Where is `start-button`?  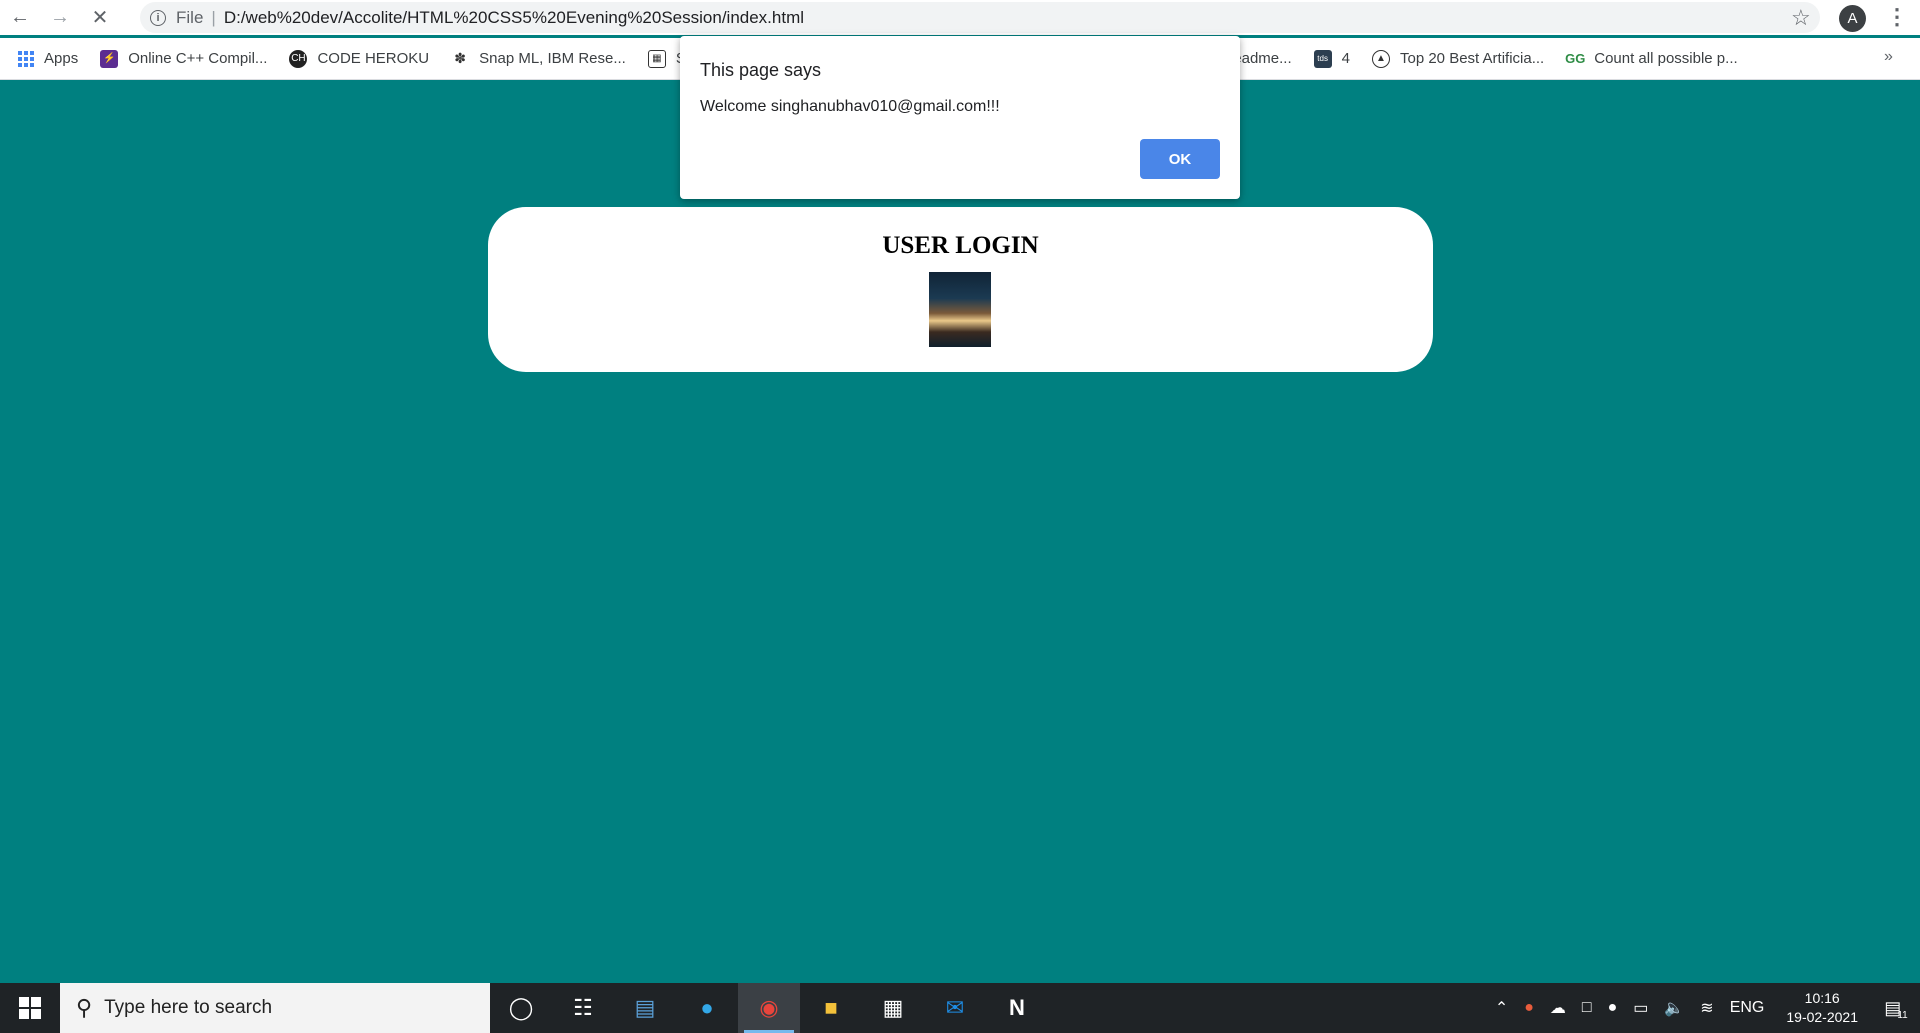 start-button is located at coordinates (30, 1008).